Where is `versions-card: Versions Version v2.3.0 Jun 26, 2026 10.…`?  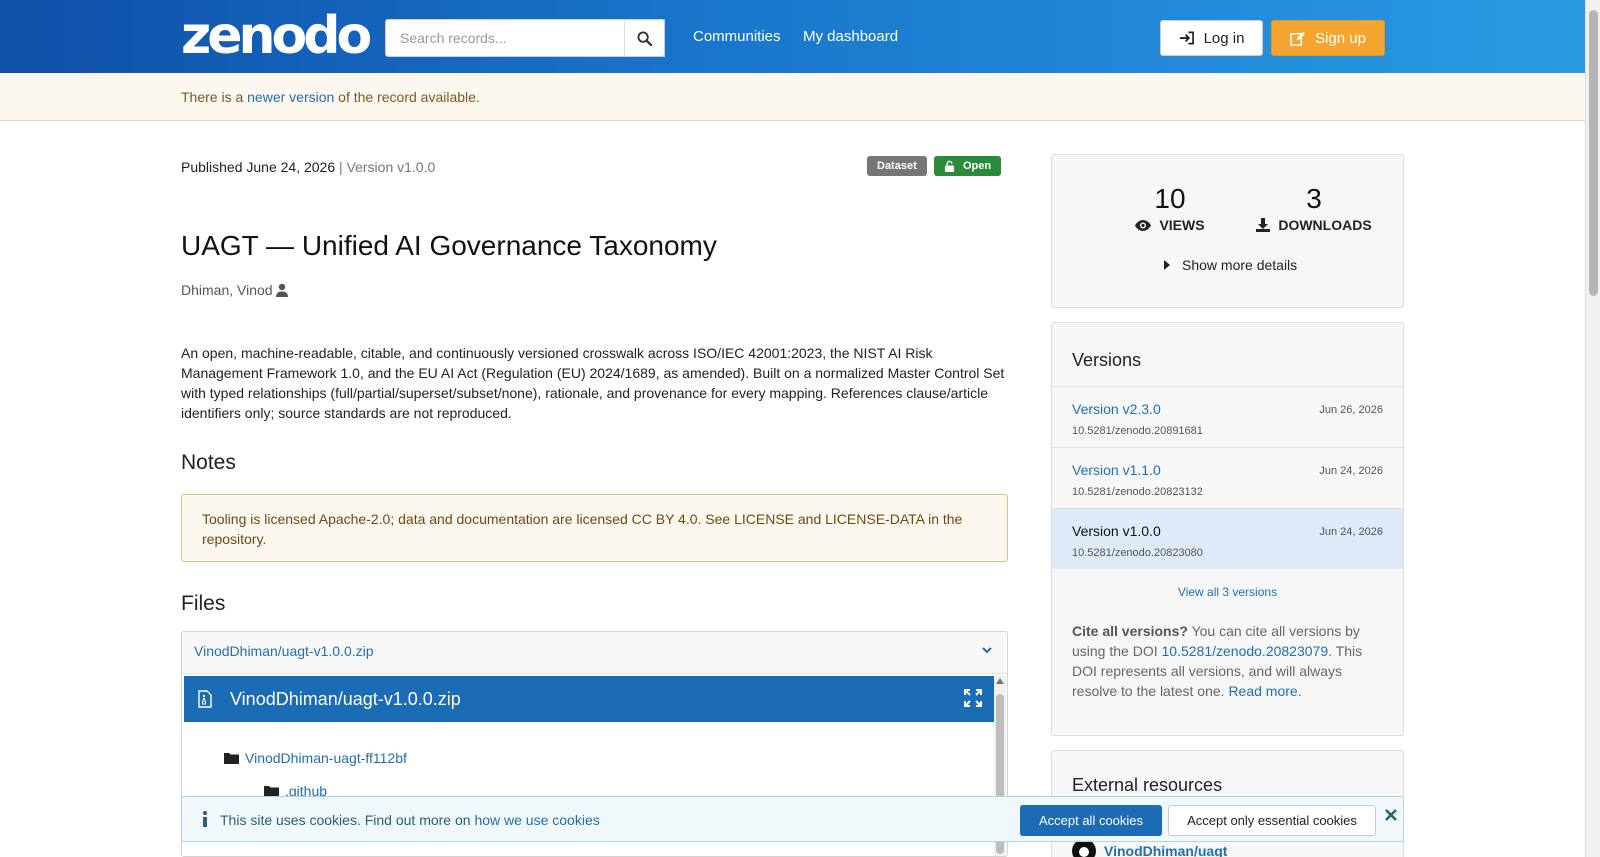 versions-card: Versions Version v2.3.0 Jun 26, 2026 10.… is located at coordinates (1227, 529).